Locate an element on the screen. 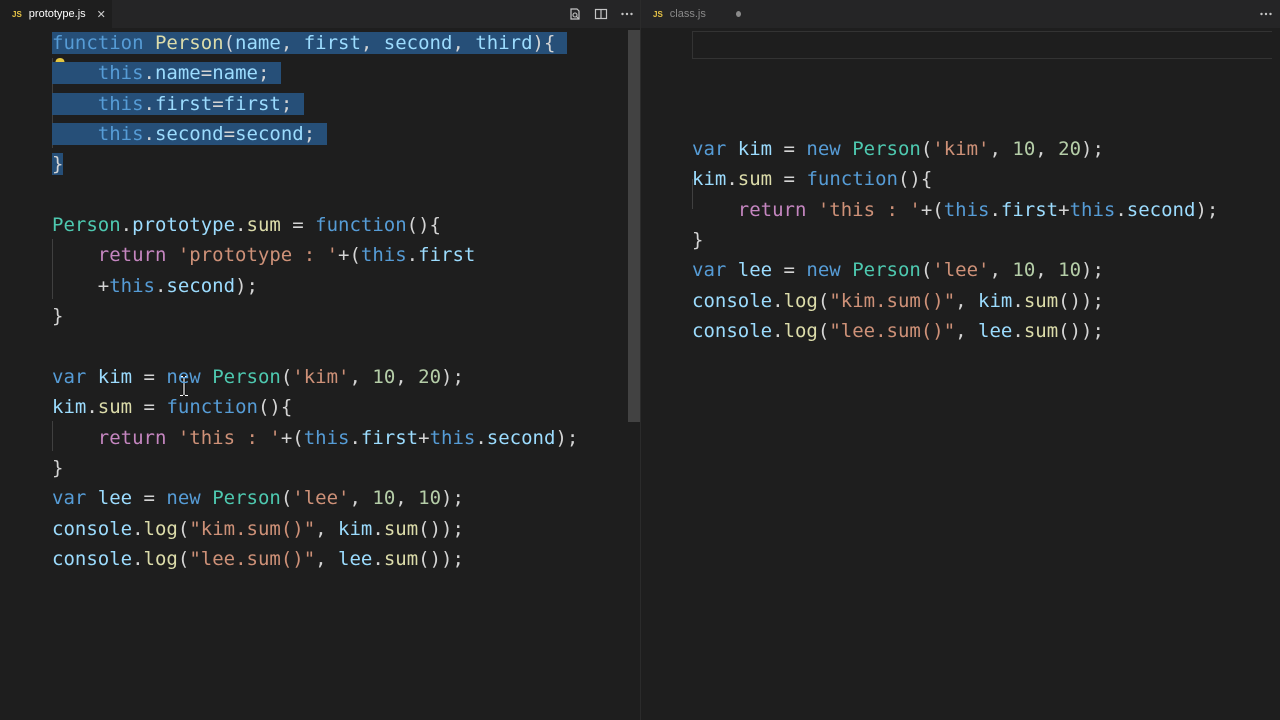 The width and height of the screenshot is (1280, 720). tab-prototype-js: JS prototype.js ✕ is located at coordinates (56, 14).